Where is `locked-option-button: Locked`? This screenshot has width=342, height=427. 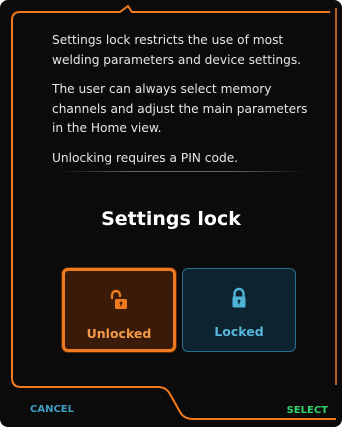 locked-option-button: Locked is located at coordinates (239, 310).